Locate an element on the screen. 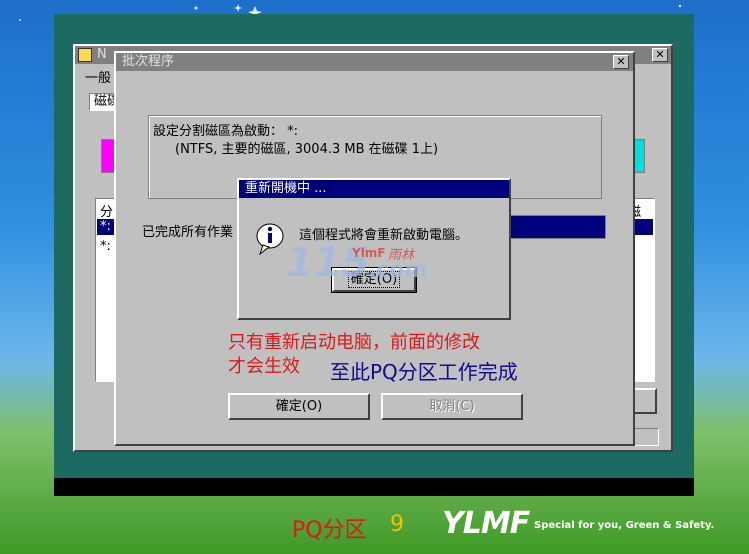  footer-slogan: Special for you, Green & Safety. is located at coordinates (624, 525).